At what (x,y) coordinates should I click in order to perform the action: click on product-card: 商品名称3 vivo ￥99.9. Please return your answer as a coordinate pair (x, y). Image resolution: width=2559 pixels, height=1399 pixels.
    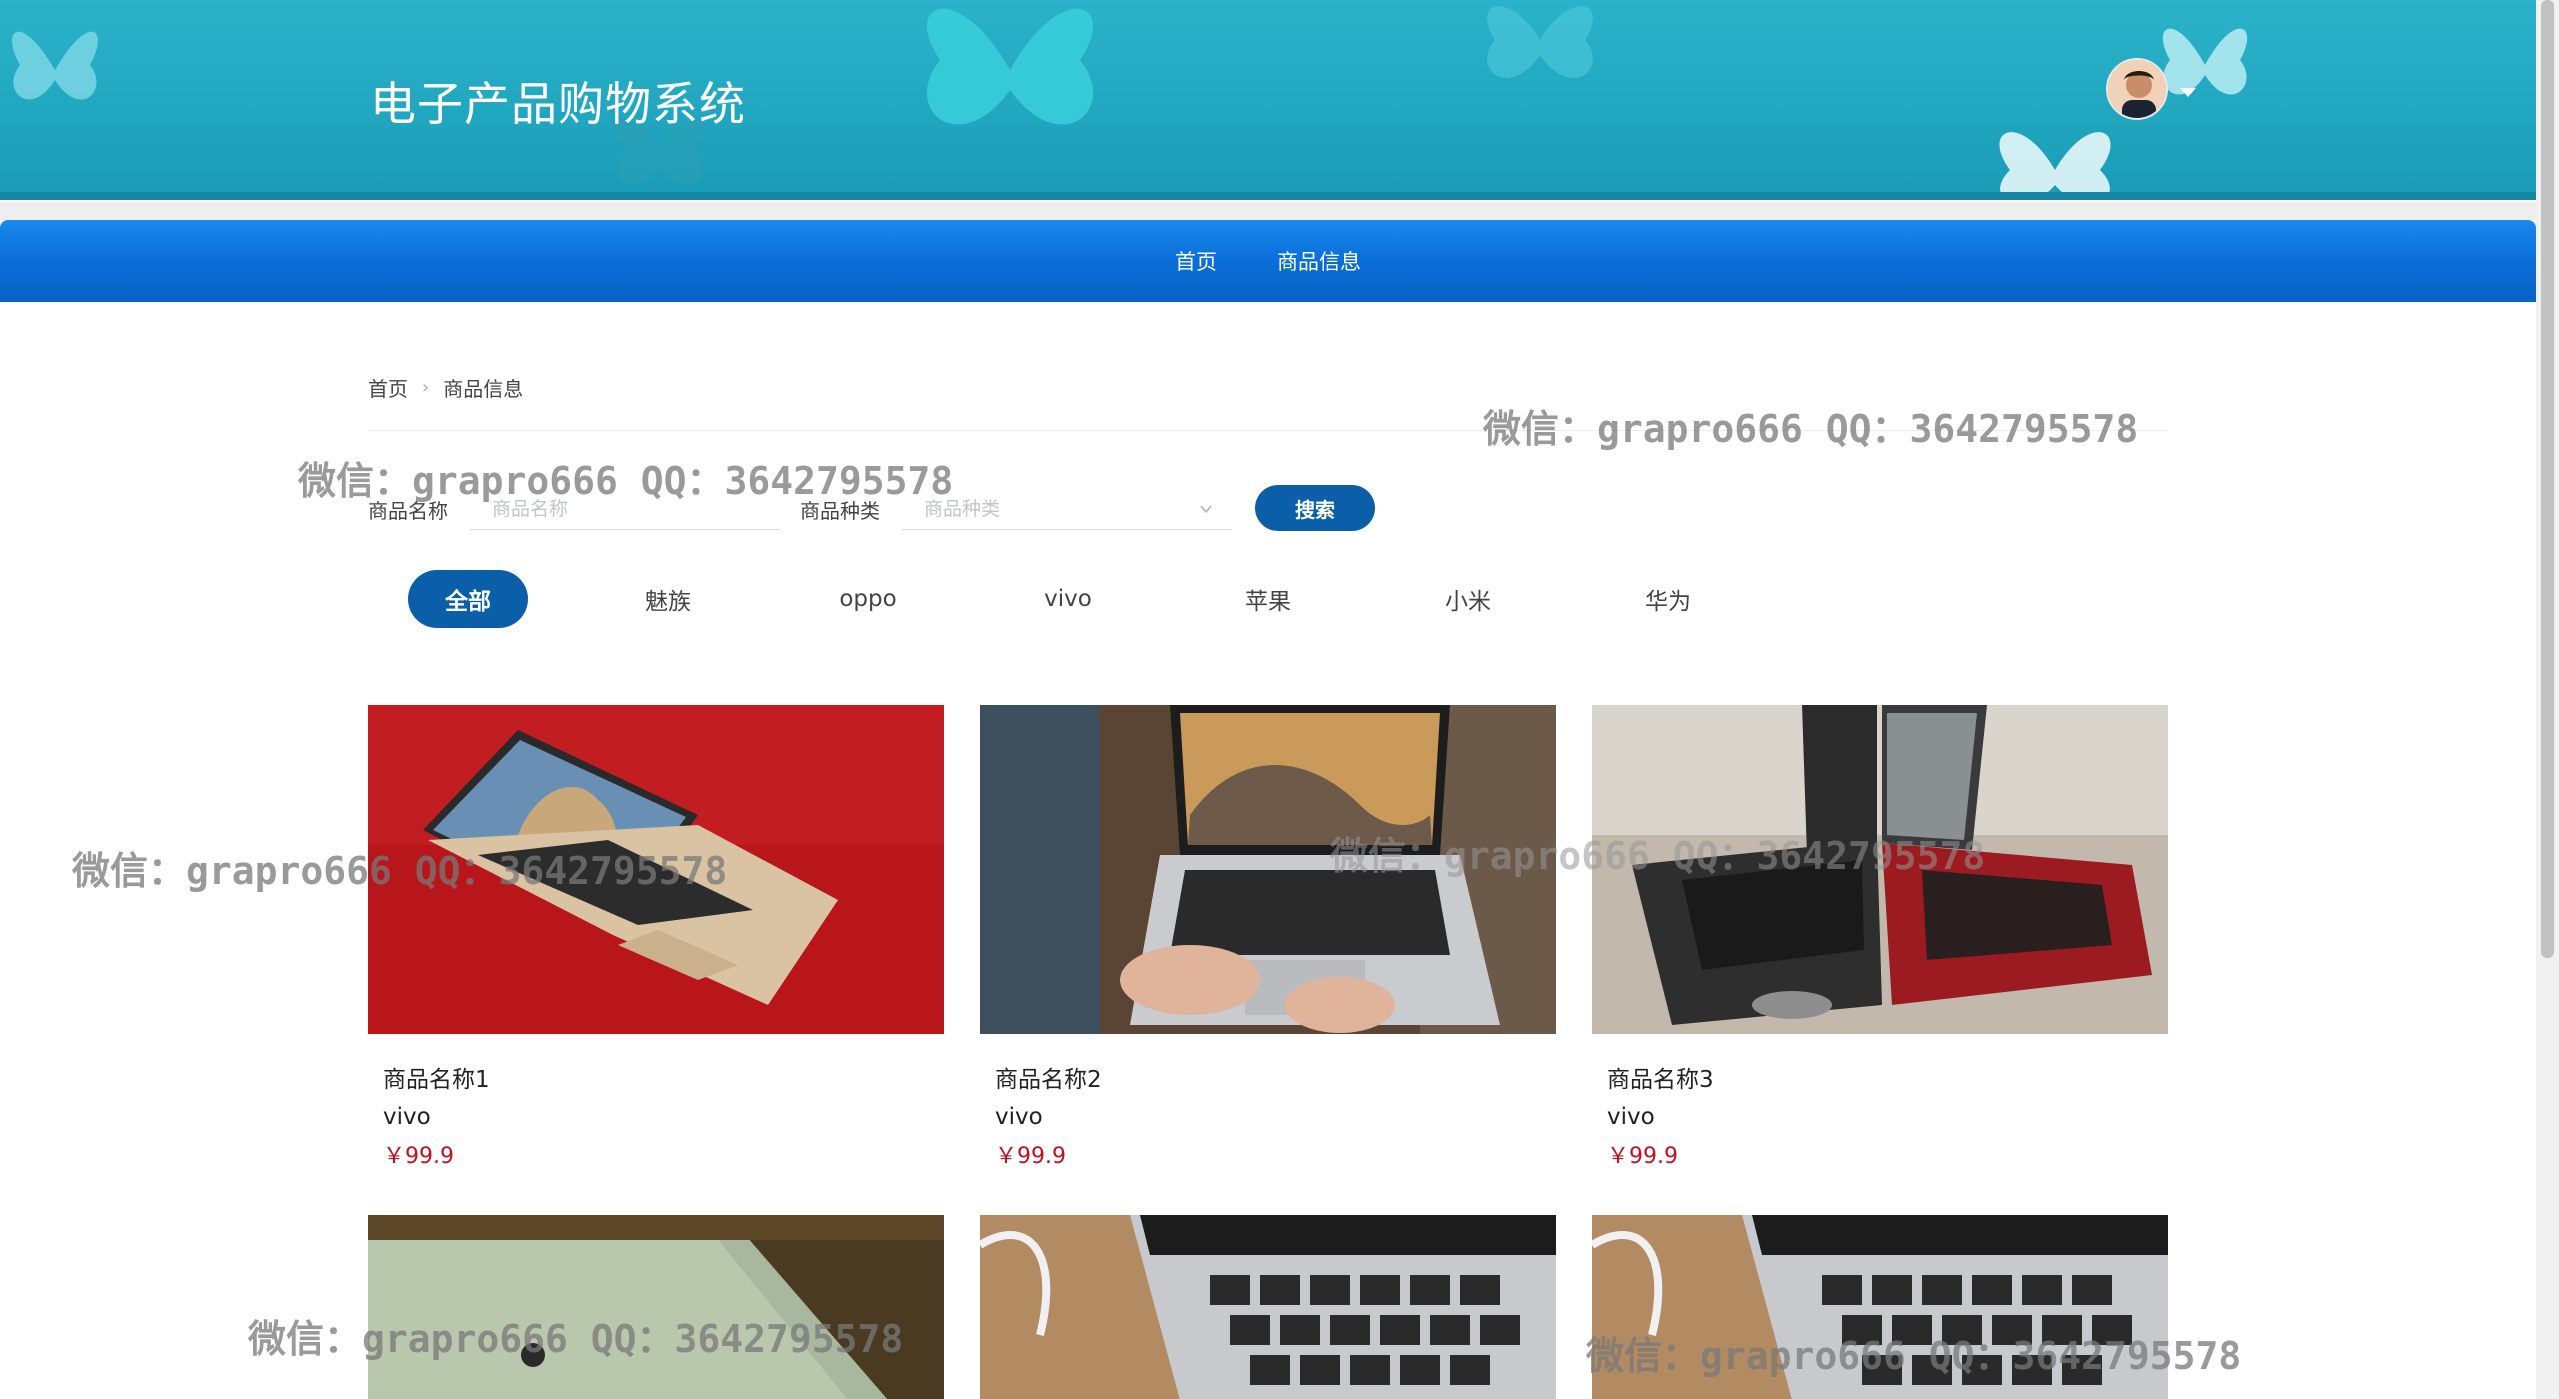
    Looking at the image, I should click on (1880, 937).